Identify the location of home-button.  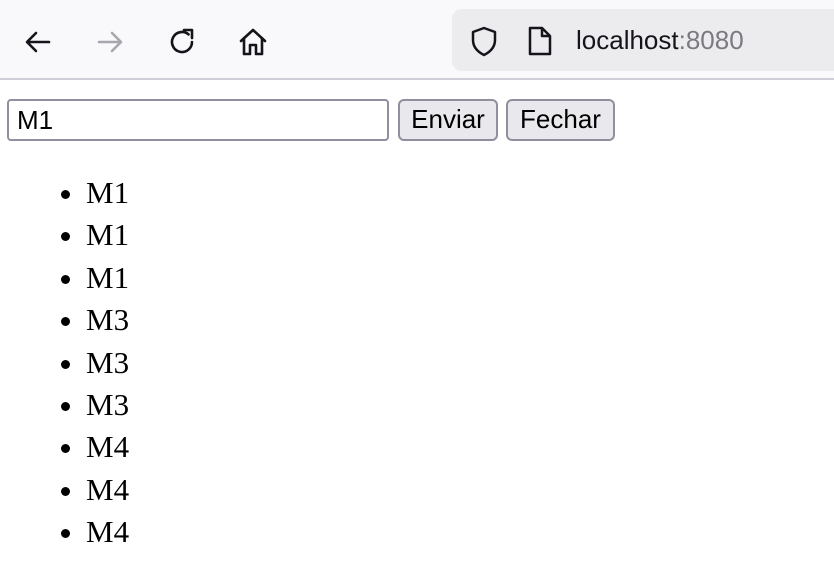
(253, 42).